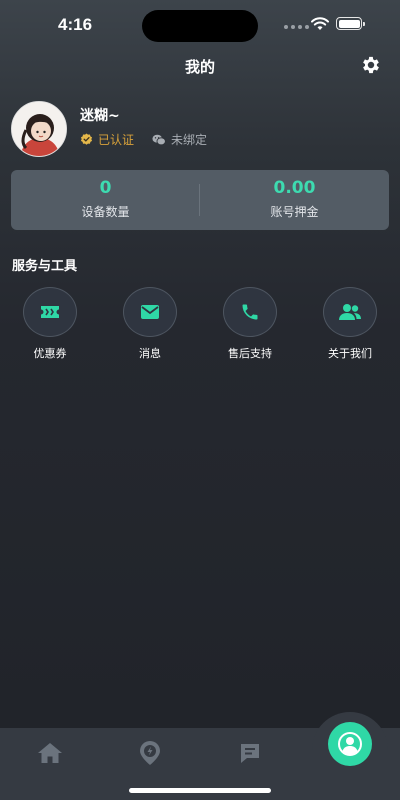 Image resolution: width=400 pixels, height=800 pixels. I want to click on wechat-bind-status: 未绑定, so click(179, 139).